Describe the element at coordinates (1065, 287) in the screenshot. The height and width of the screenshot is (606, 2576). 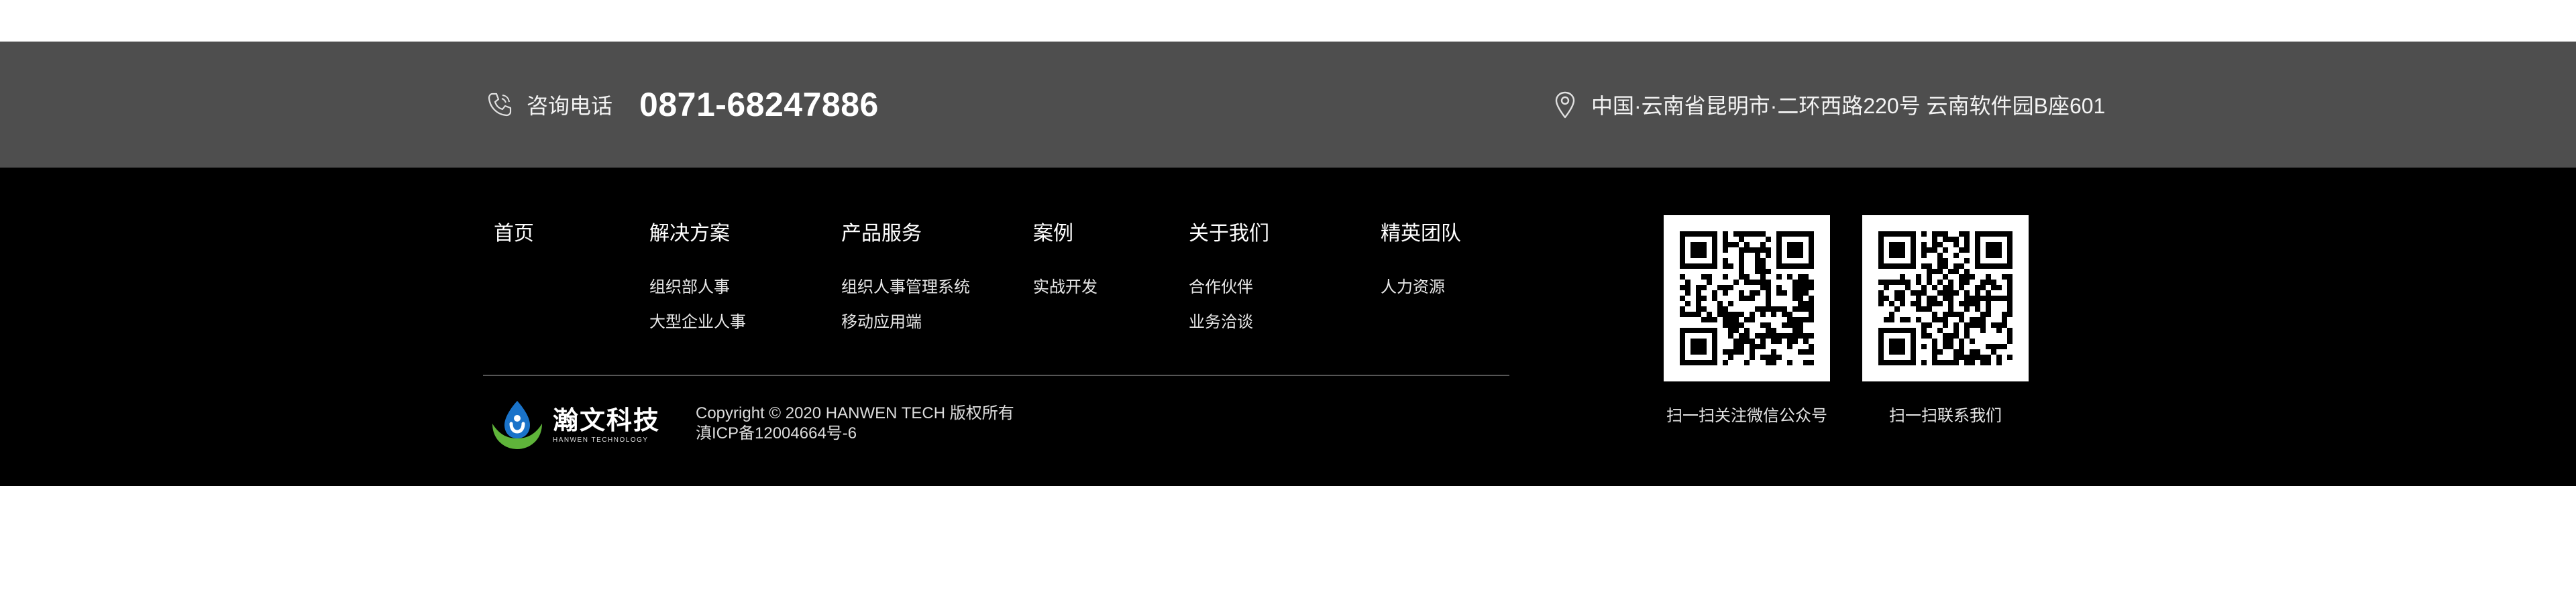
I see `footer-sub-link: 实战开发` at that location.